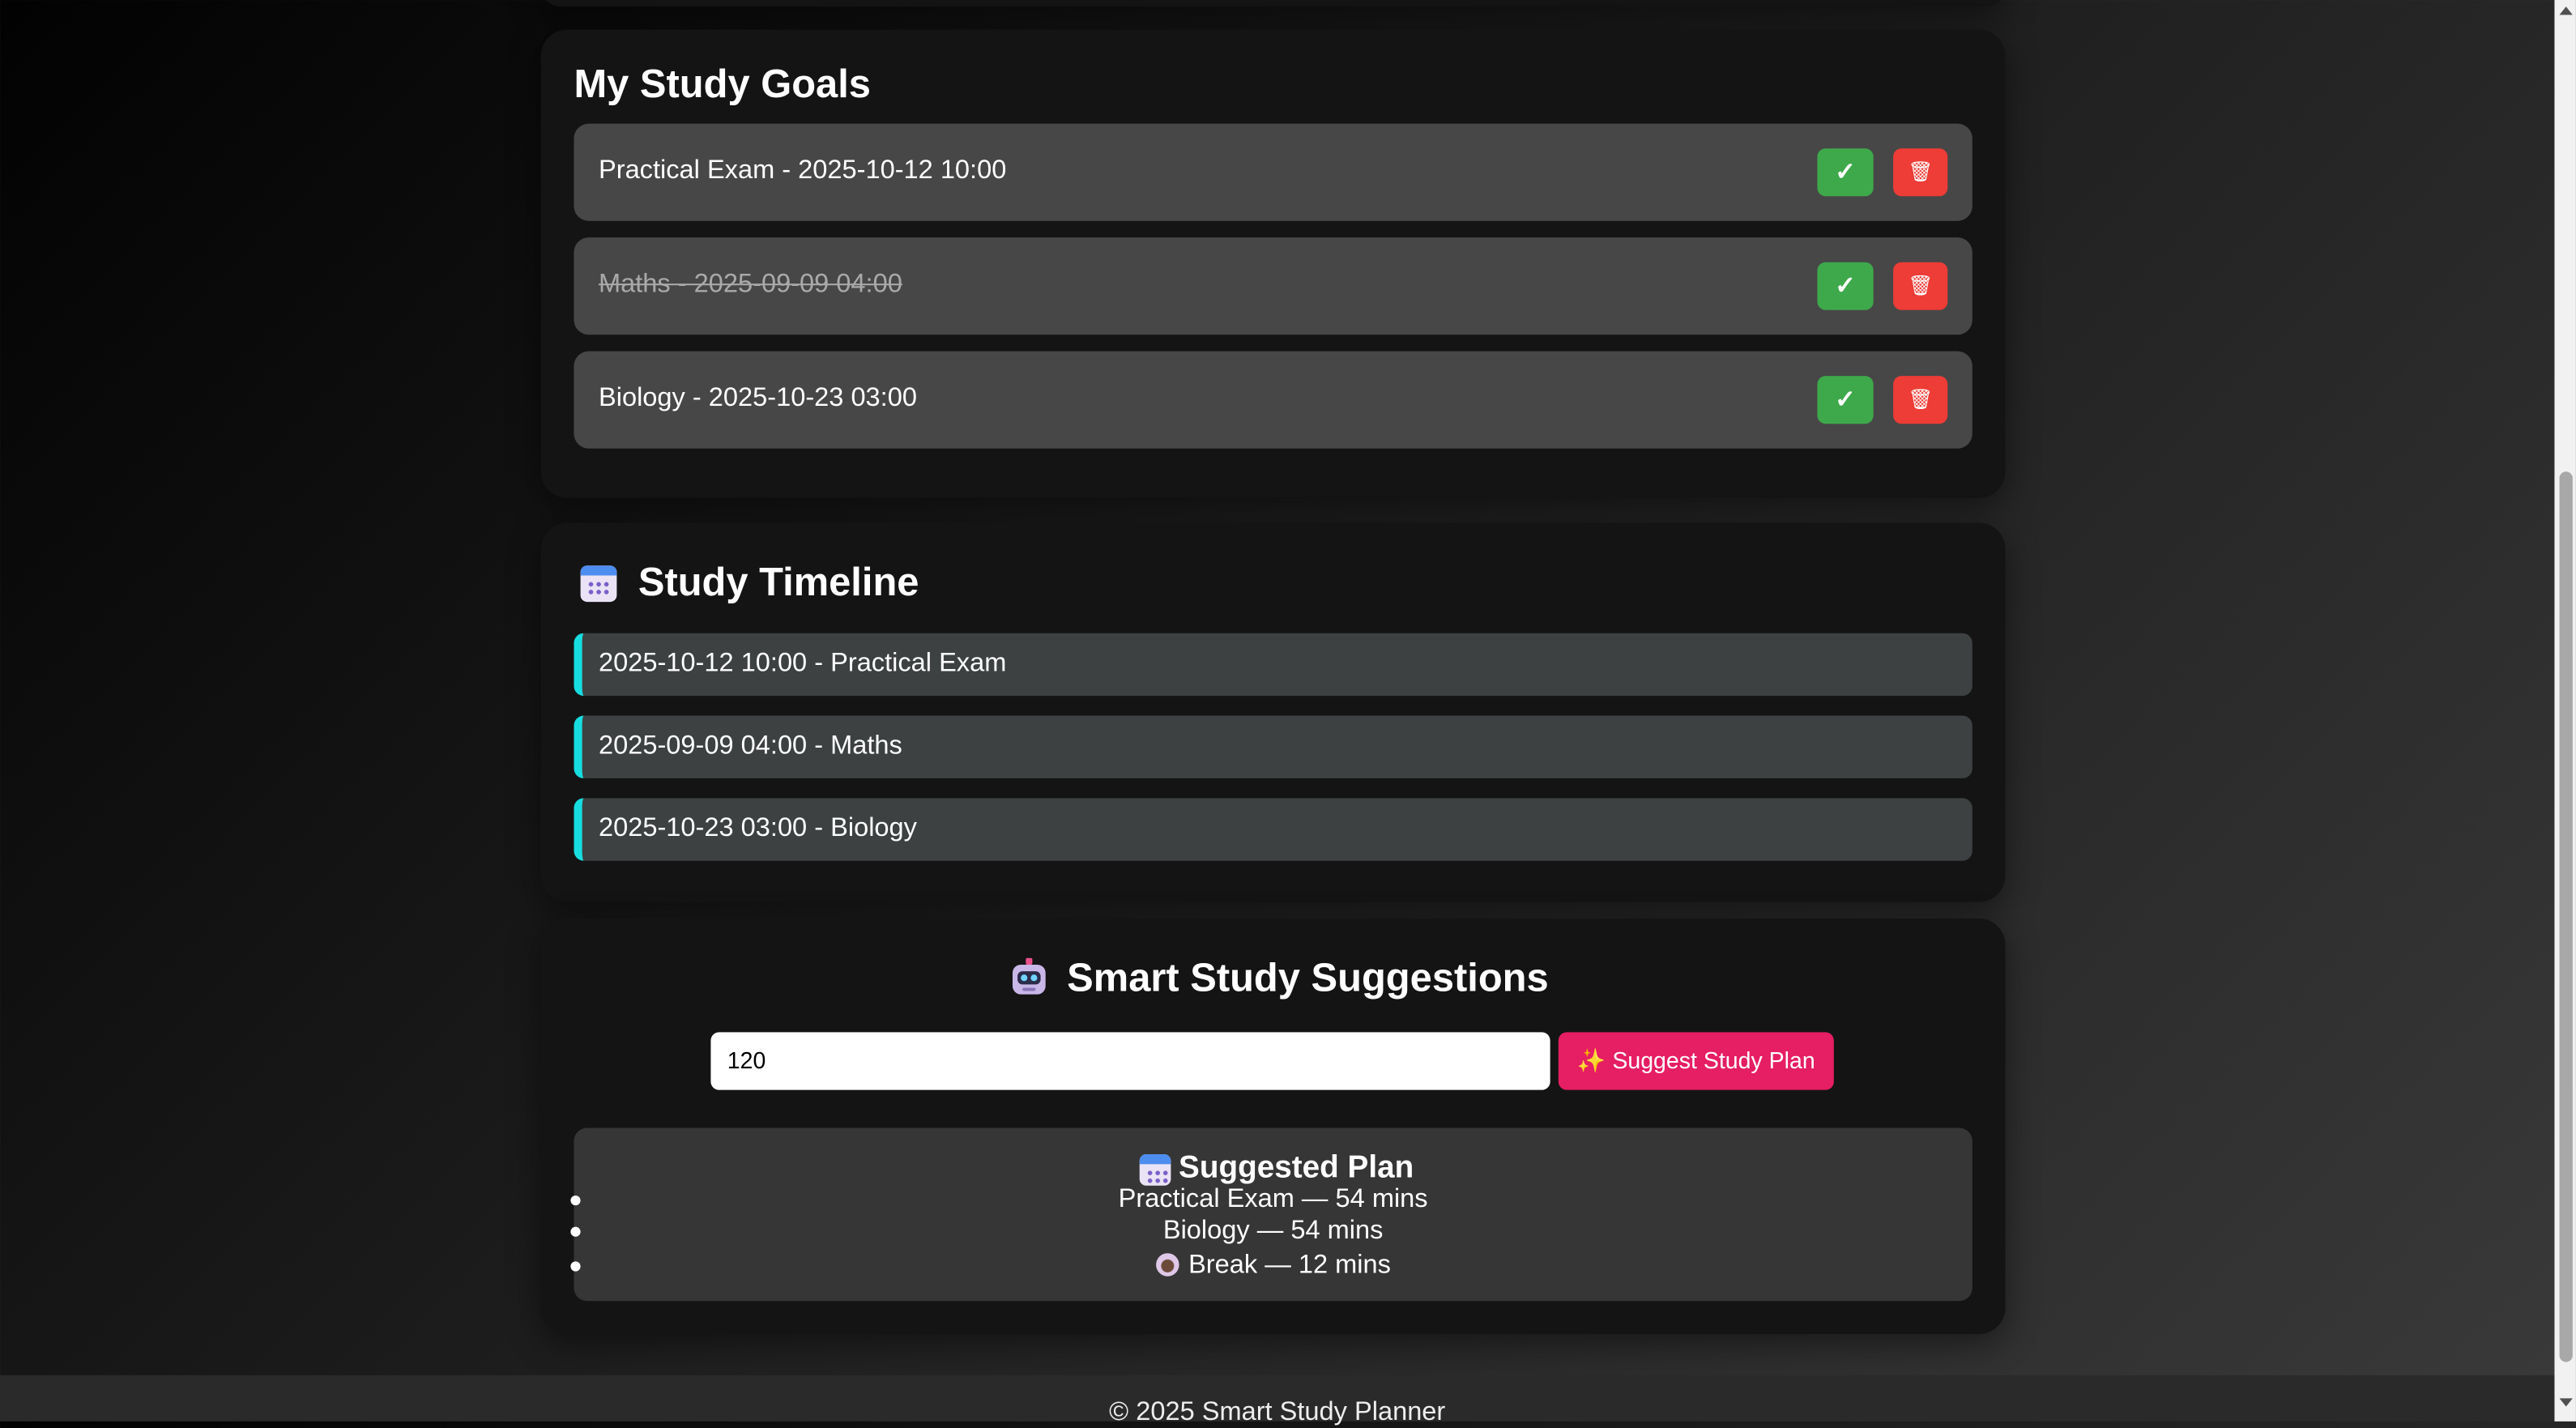  I want to click on timeline-item: 2025-10-23 03:00 - Biology, so click(1273, 829).